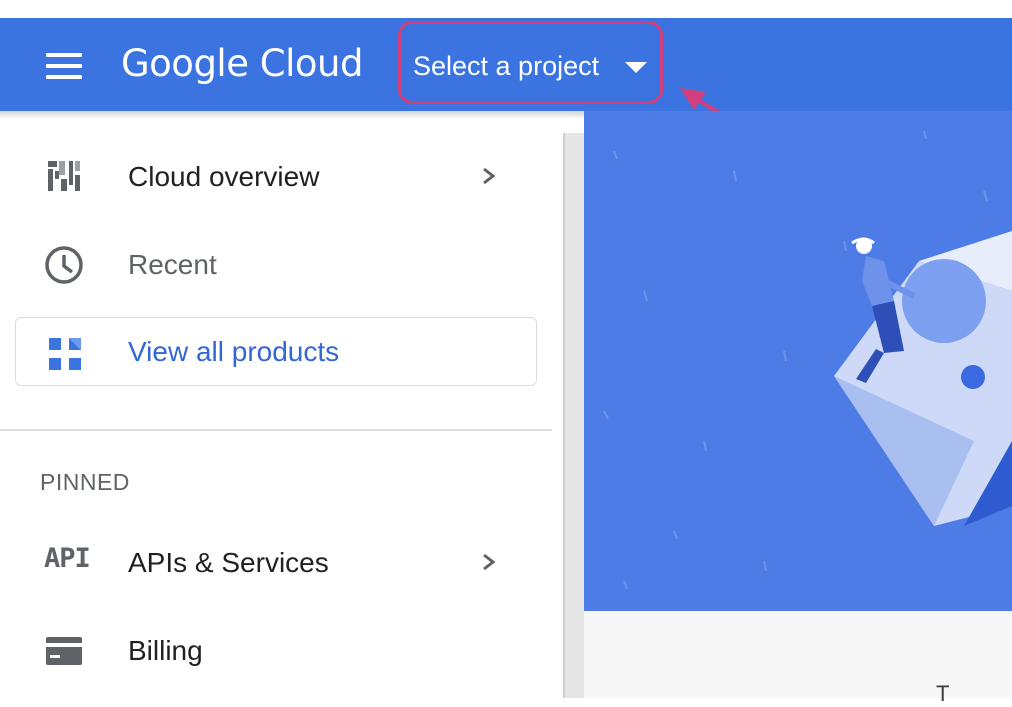 Image resolution: width=1012 pixels, height=707 pixels. Describe the element at coordinates (242, 63) in the screenshot. I see `google-cloud-logo: Google Cloud` at that location.